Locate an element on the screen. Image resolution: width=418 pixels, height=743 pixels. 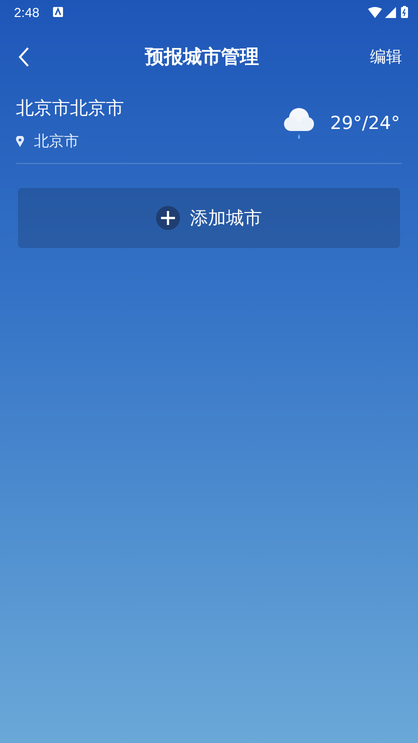
page-title: 预报城市管理 is located at coordinates (202, 57).